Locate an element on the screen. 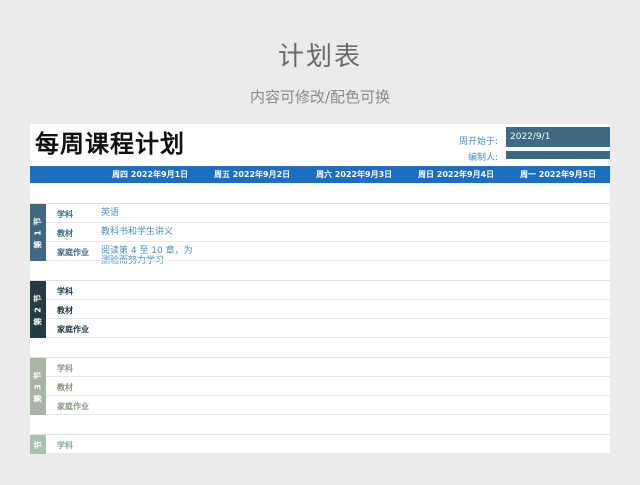 The height and width of the screenshot is (485, 640). week-start-label: 周开始于: is located at coordinates (478, 142).